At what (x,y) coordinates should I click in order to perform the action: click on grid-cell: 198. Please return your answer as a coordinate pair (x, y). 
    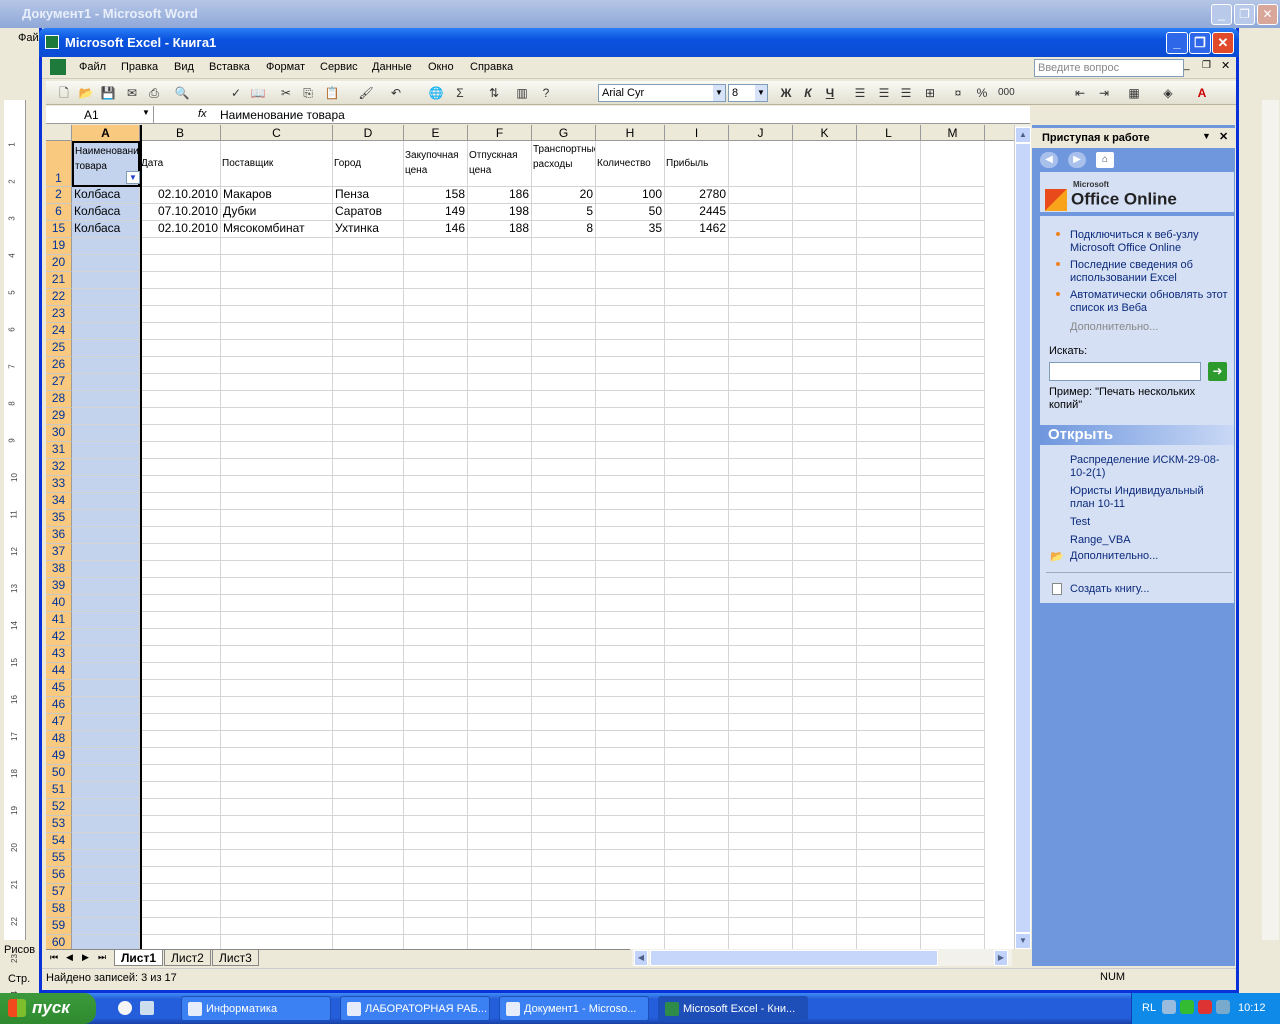
    Looking at the image, I should click on (500, 212).